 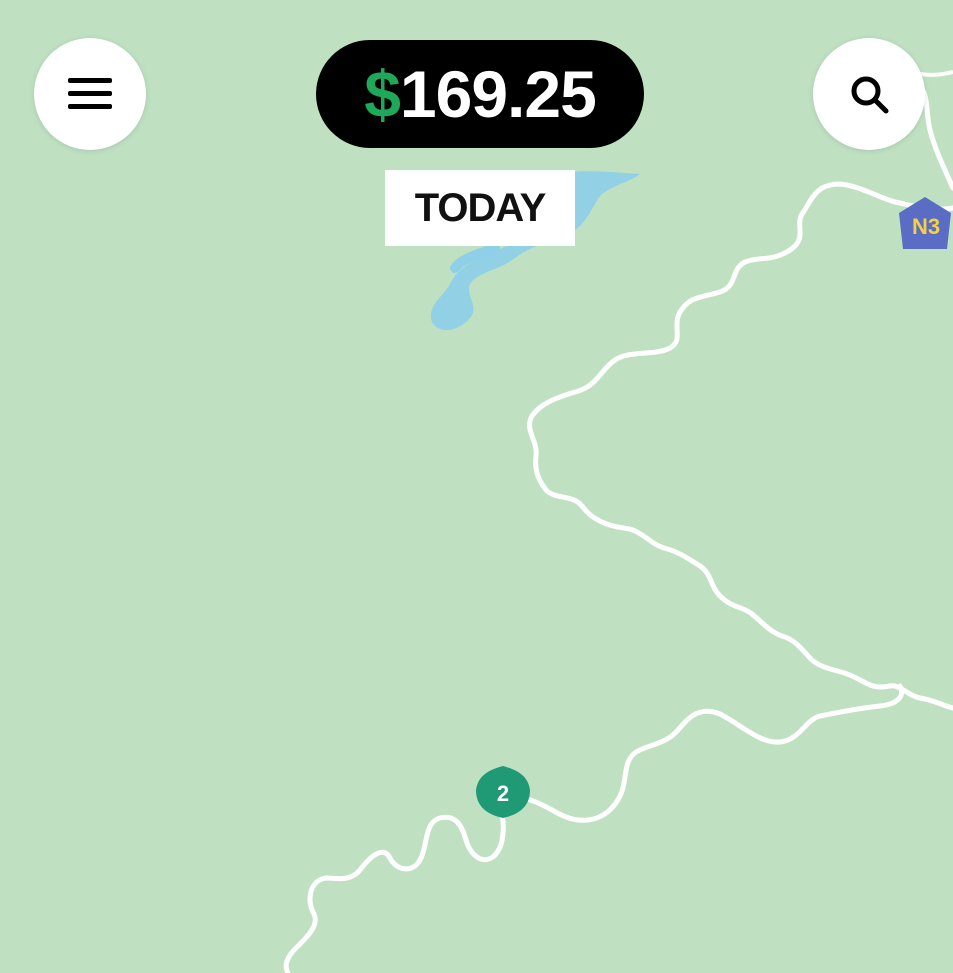 I want to click on road-south-west, so click(x=394, y=888).